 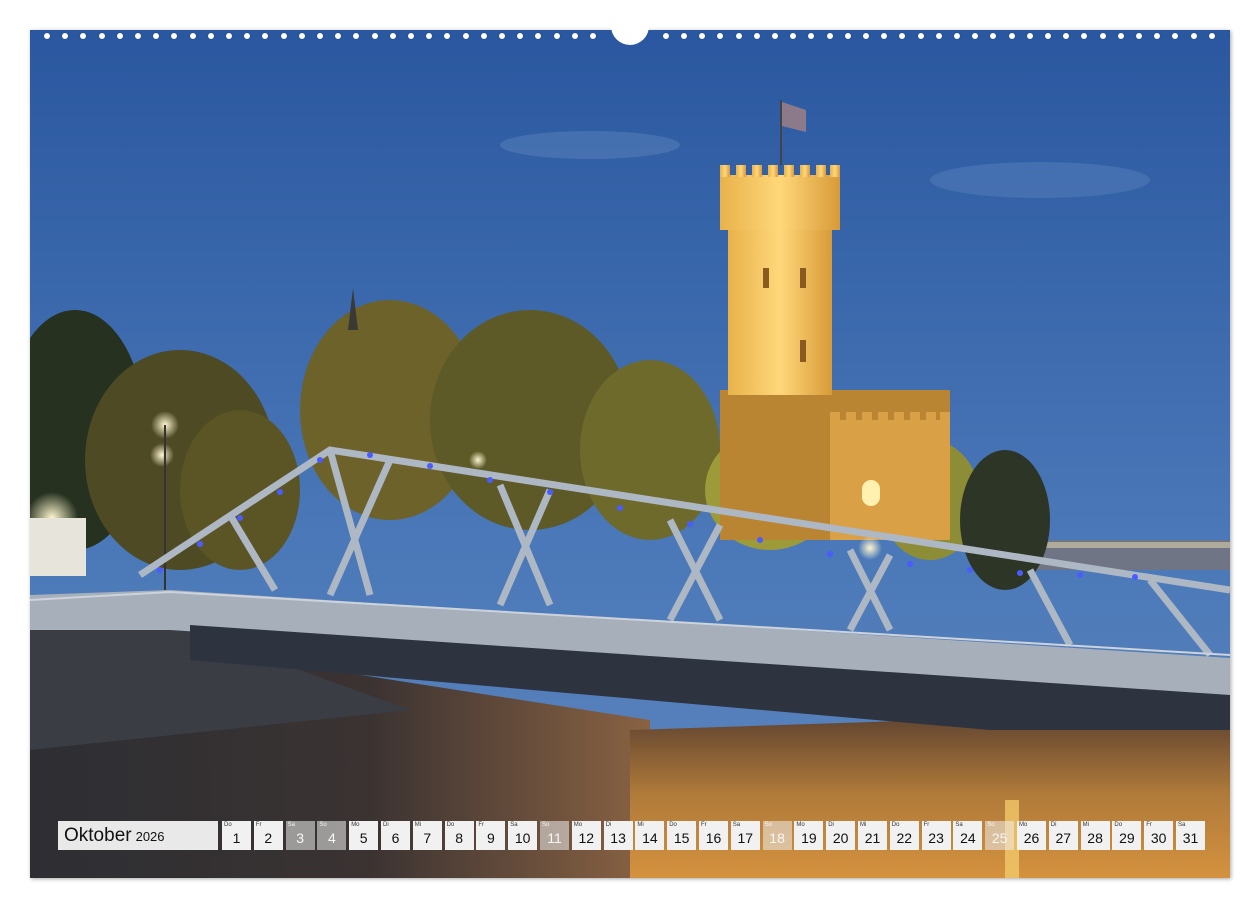 I want to click on day-cell: So 18, so click(x=777, y=835).